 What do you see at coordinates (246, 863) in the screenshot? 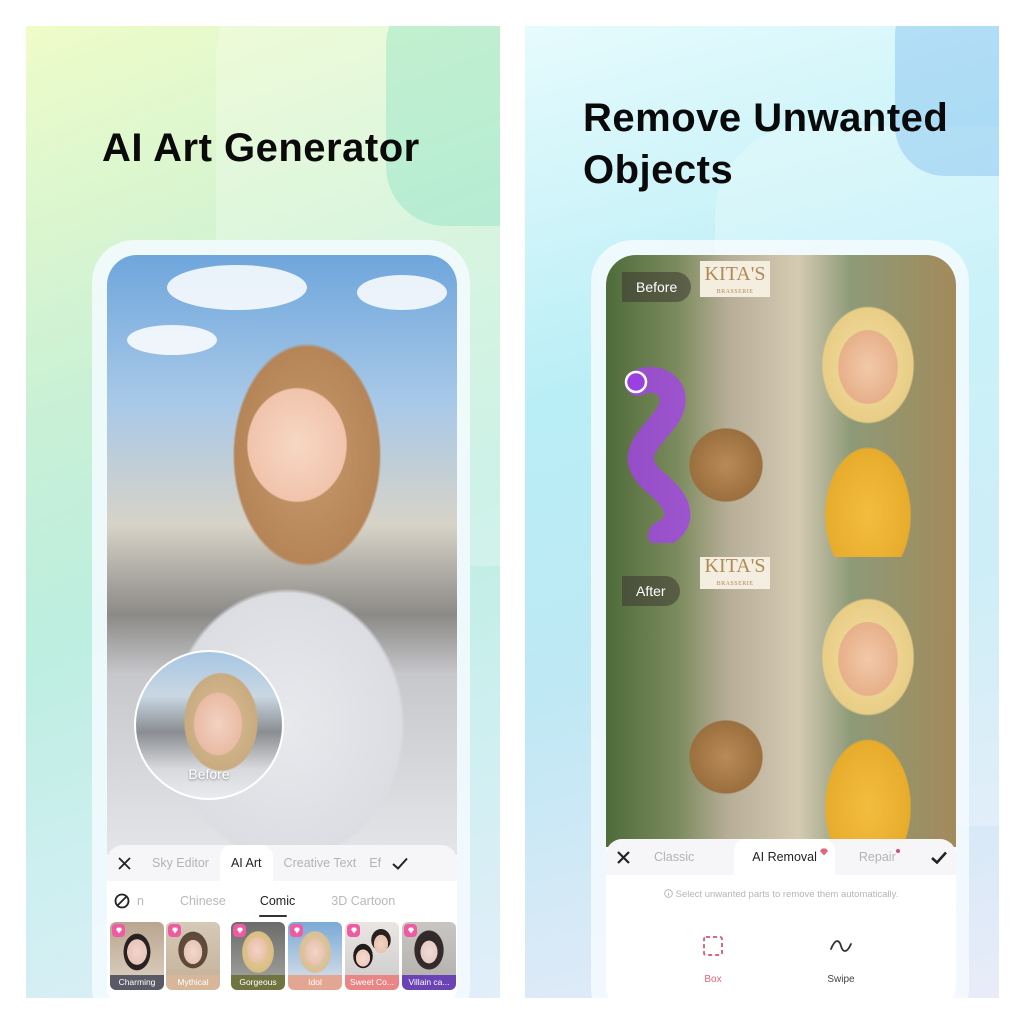
I see `tab-ai-art: AI Art` at bounding box center [246, 863].